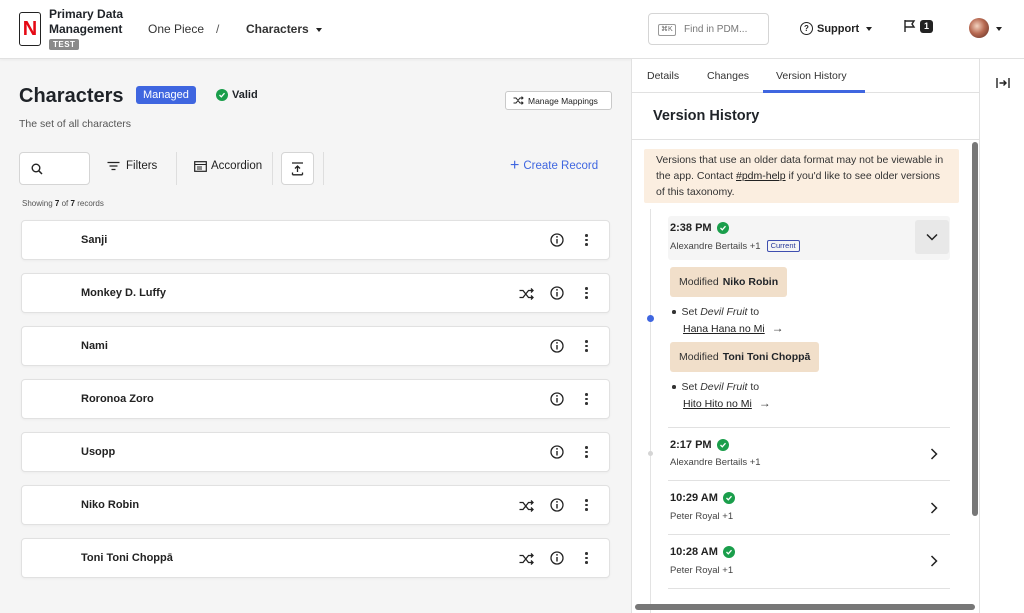 The width and height of the screenshot is (1024, 613). I want to click on record-row: Niko Robin, so click(315, 505).